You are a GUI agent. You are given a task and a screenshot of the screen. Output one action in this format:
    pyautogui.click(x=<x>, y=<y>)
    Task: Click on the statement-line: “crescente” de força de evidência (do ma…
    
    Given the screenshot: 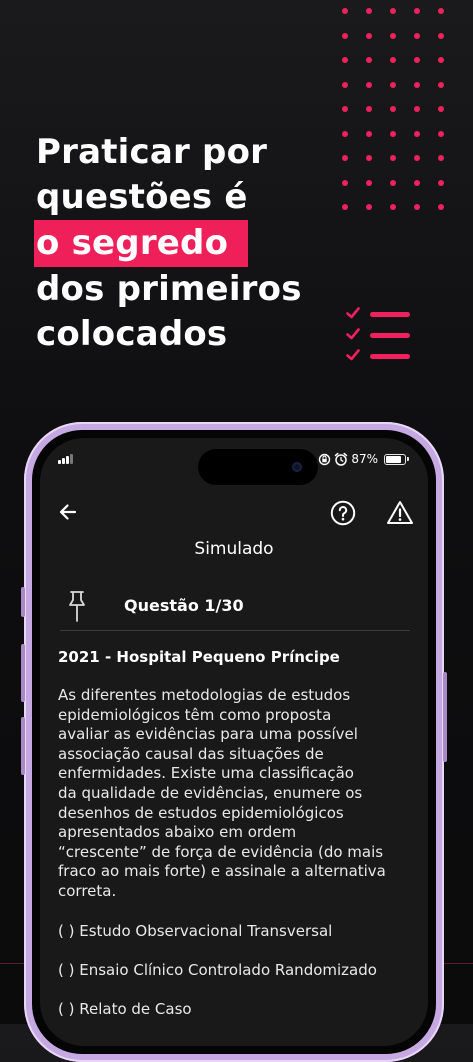 What is the action you would take?
    pyautogui.click(x=221, y=851)
    